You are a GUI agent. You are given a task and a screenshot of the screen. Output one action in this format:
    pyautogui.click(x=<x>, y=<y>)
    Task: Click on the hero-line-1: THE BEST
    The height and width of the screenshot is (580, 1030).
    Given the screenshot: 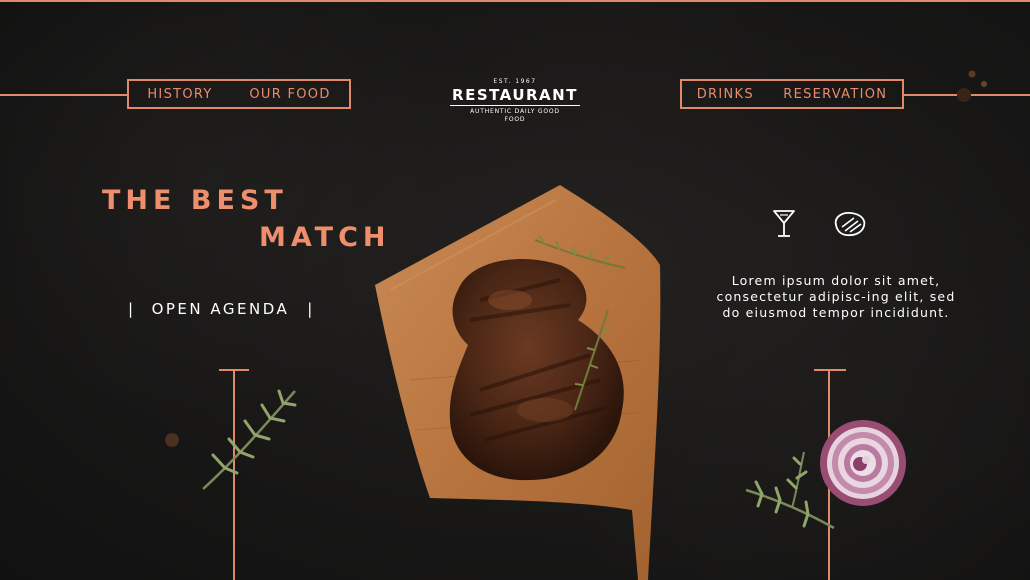 What is the action you would take?
    pyautogui.click(x=195, y=200)
    